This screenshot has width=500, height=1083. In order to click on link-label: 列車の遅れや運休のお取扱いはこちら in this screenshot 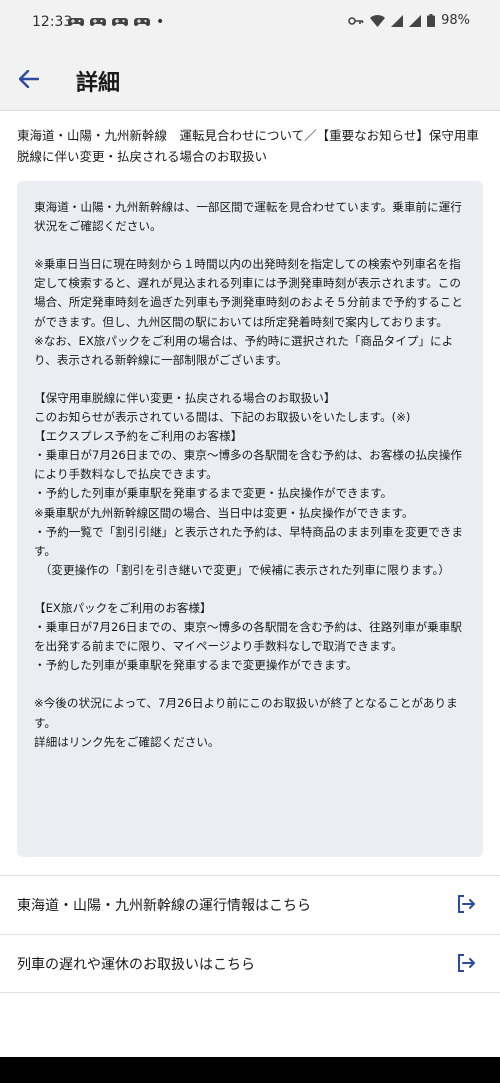, I will do `click(136, 965)`.